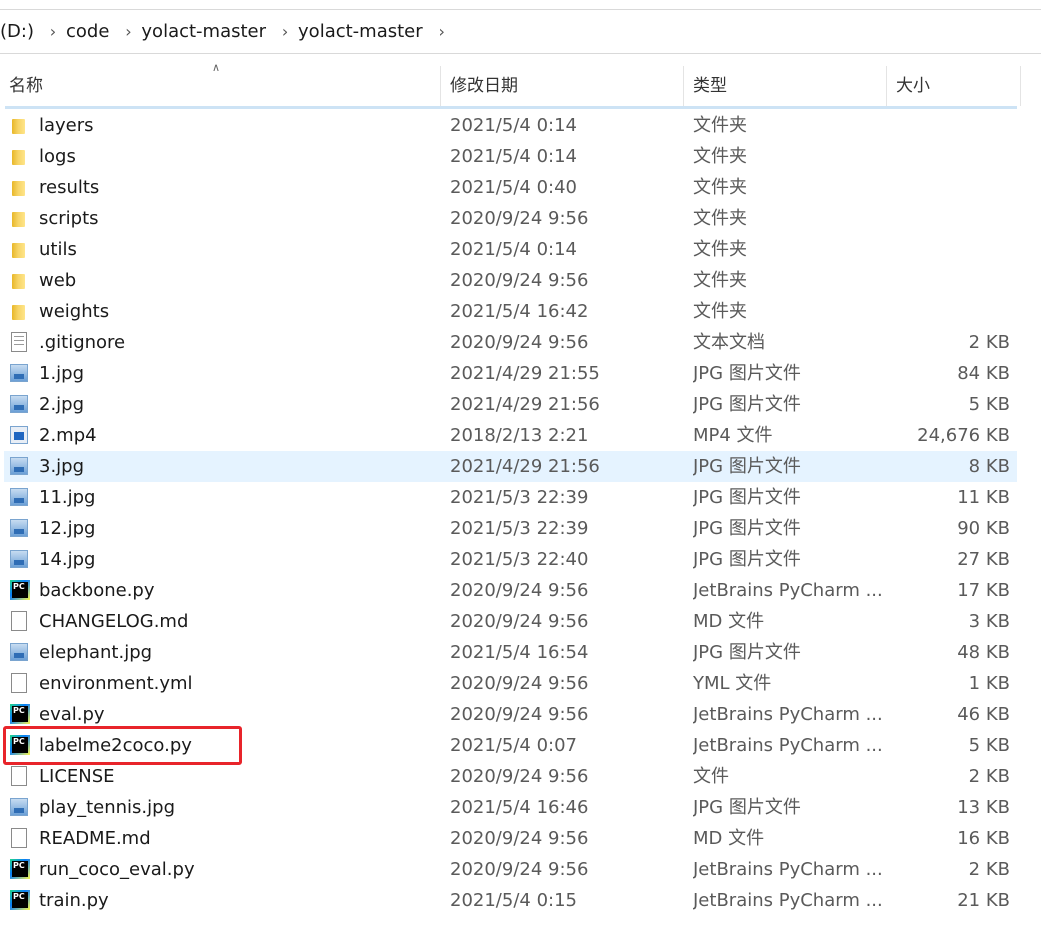 Image resolution: width=1041 pixels, height=926 pixels. I want to click on file-row: elephant.jpg 2021/5/4 16:54 JPG 图片文件 48 KB, so click(510, 652).